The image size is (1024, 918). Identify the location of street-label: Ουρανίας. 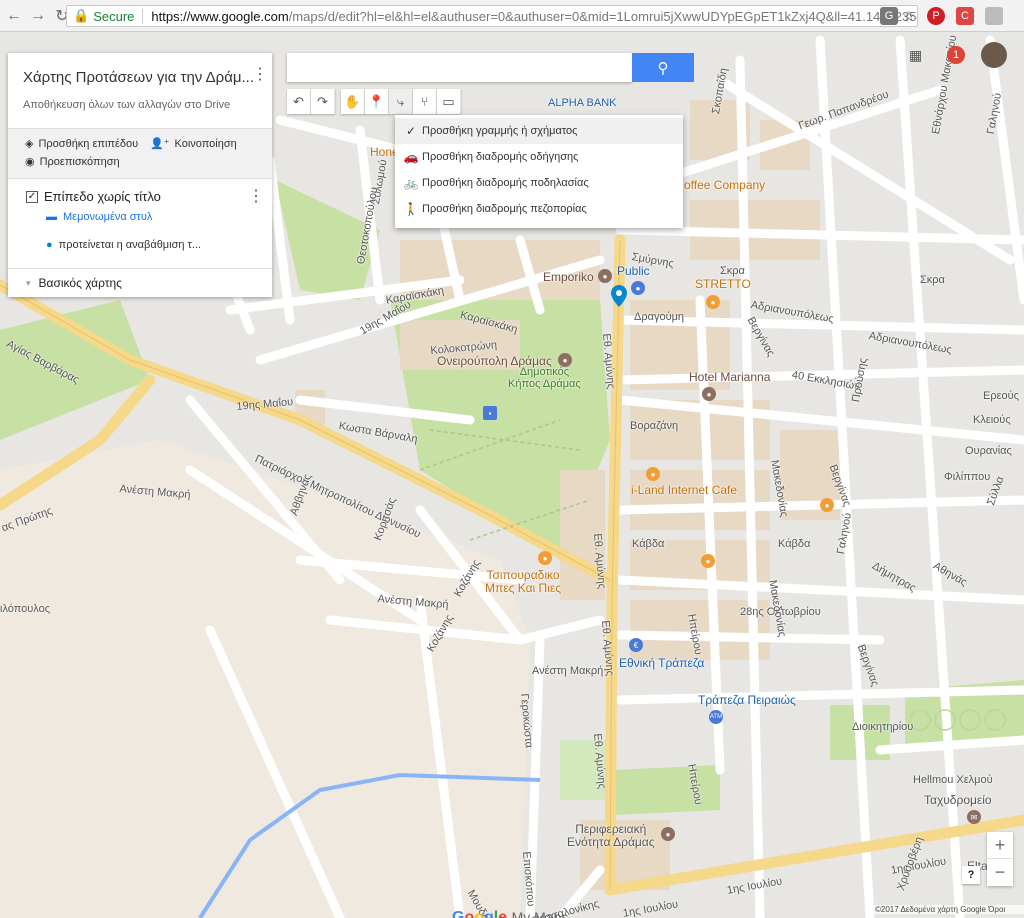
(988, 451).